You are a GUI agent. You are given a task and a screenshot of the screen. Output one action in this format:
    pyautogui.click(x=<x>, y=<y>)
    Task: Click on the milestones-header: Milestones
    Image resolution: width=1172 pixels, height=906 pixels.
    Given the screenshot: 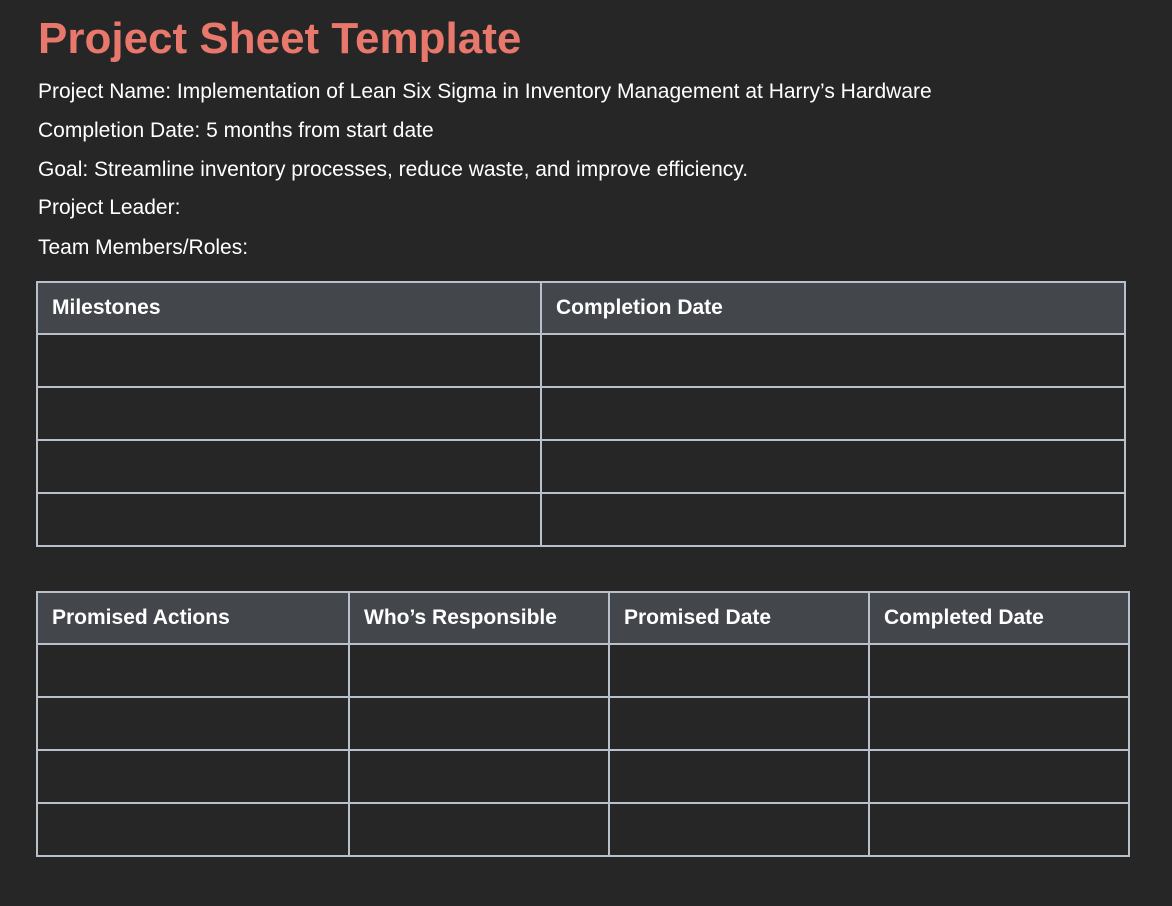 What is the action you would take?
    pyautogui.click(x=289, y=308)
    